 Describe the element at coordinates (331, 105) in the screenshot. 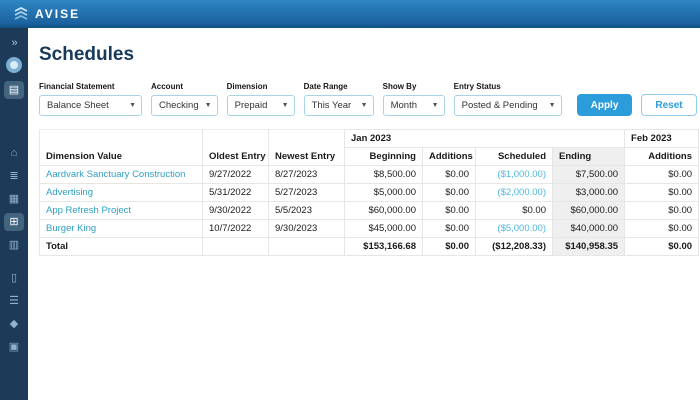

I see `selected-value: This Year` at that location.